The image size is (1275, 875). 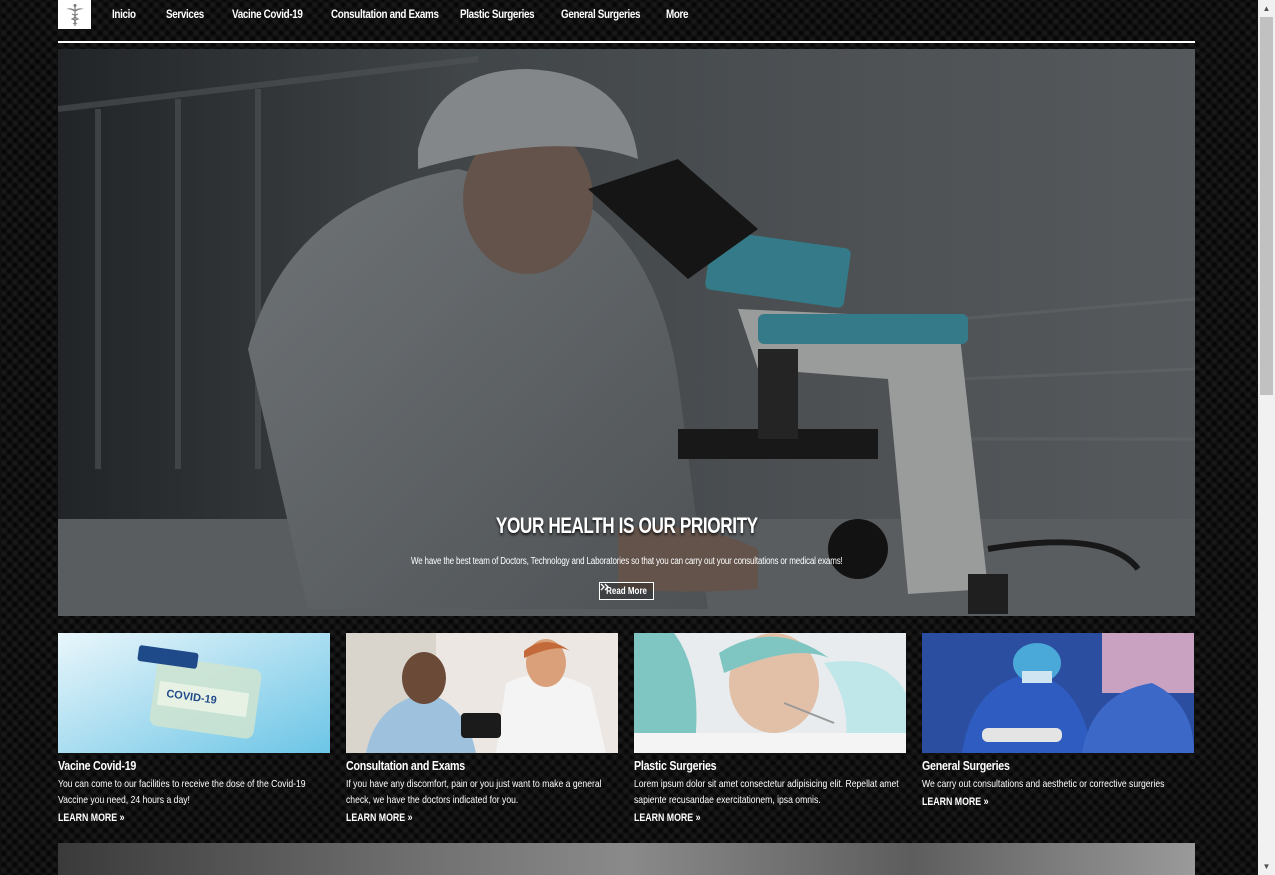 What do you see at coordinates (626, 525) in the screenshot?
I see `hero-title: YOUR HEALTH IS OUR PRIORITY` at bounding box center [626, 525].